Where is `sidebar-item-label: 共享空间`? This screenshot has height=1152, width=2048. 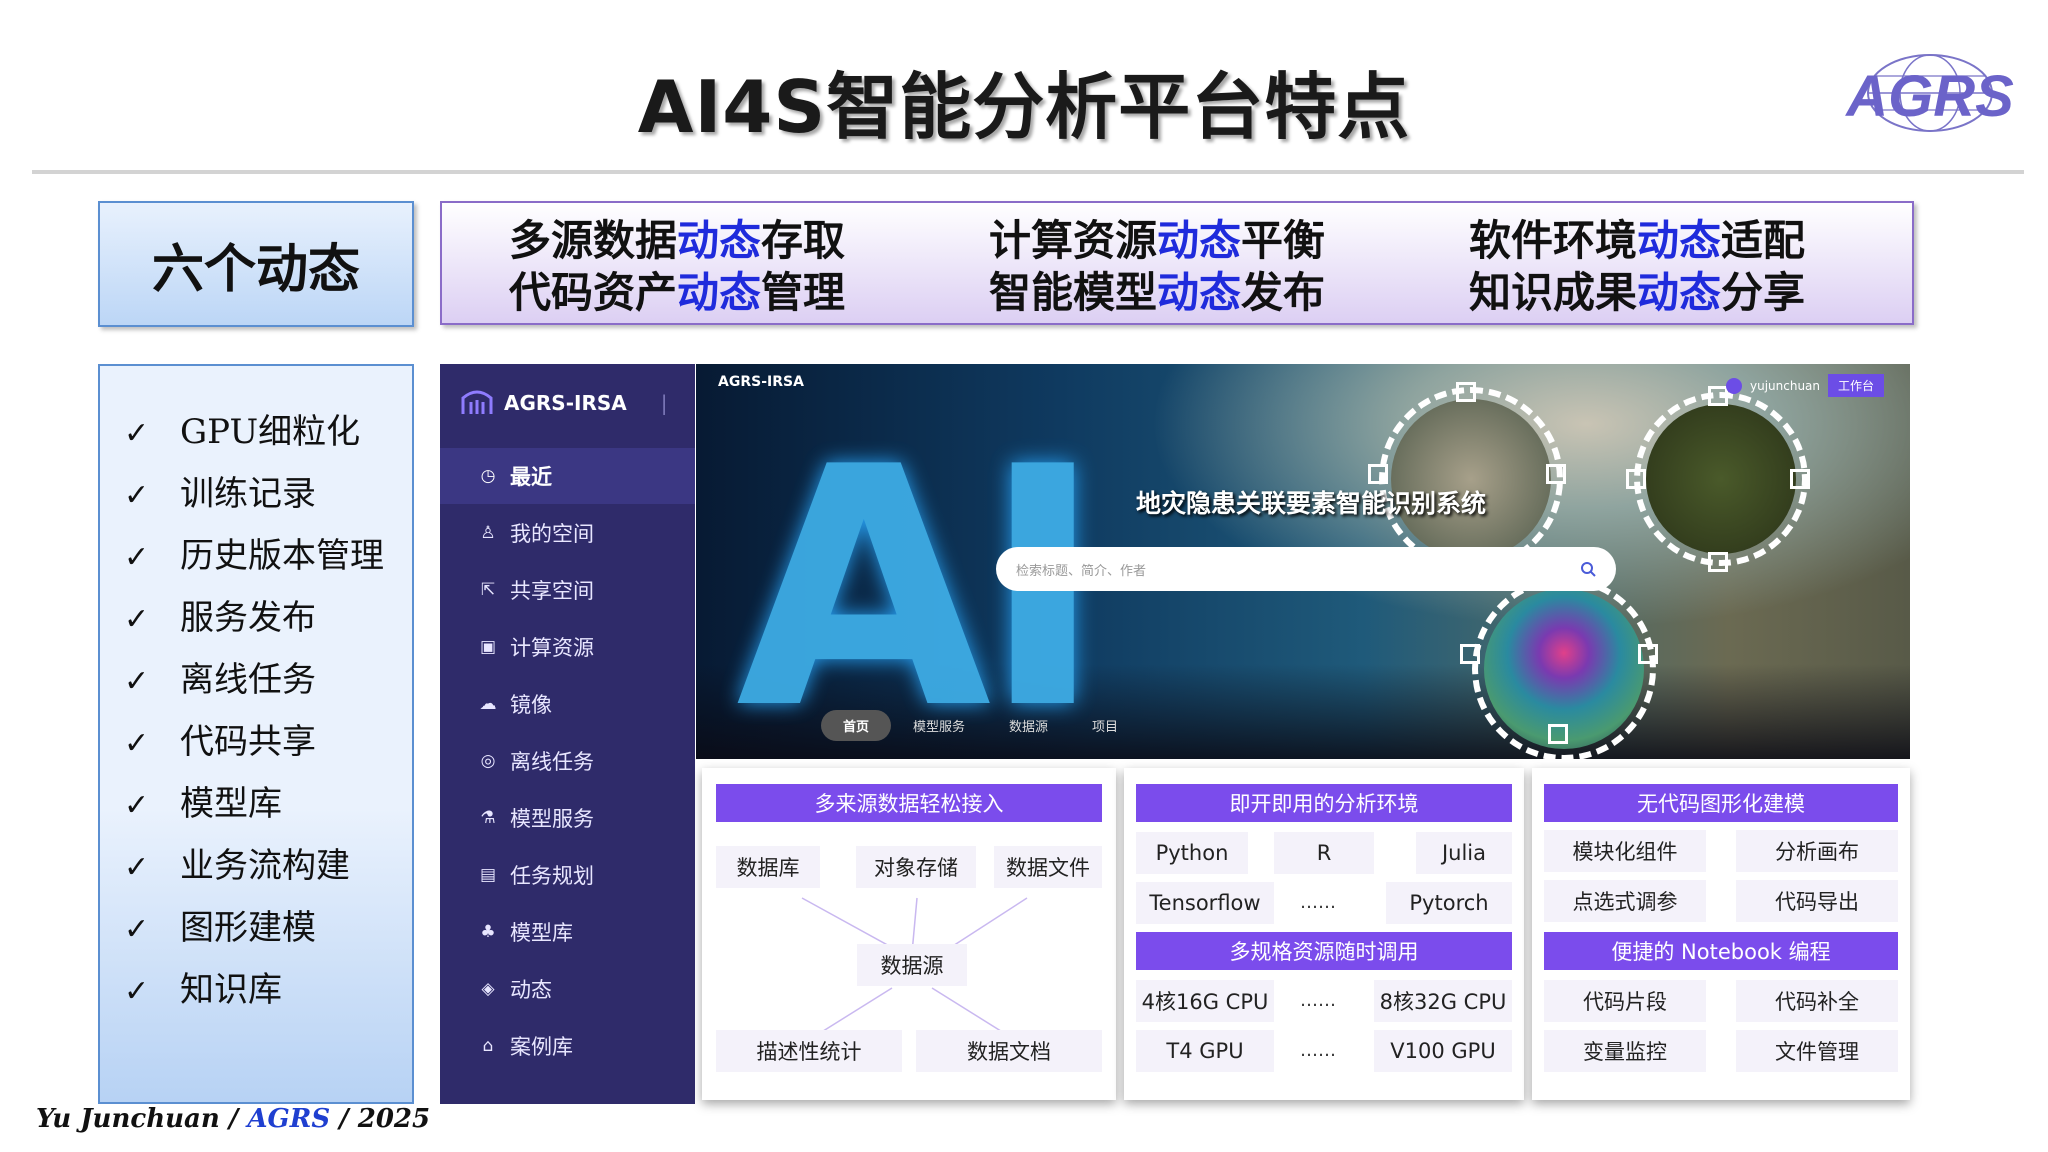
sidebar-item-label: 共享空间 is located at coordinates (552, 591).